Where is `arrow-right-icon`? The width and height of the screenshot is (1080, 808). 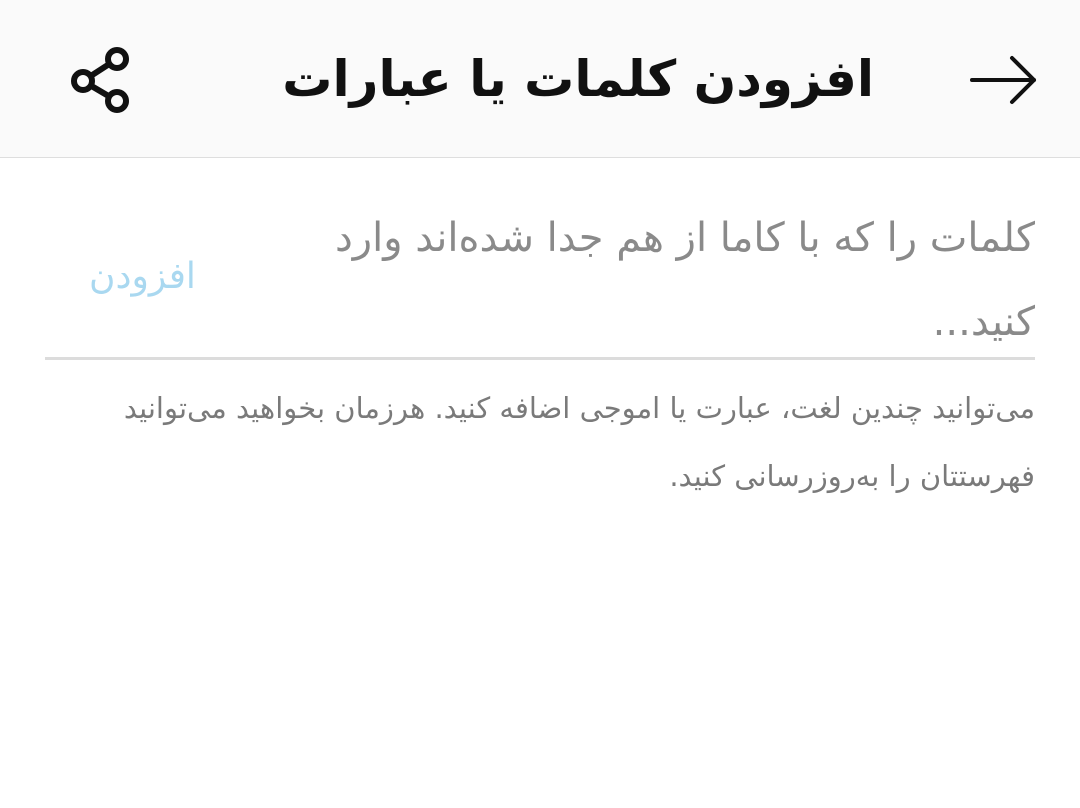
arrow-right-icon is located at coordinates (1003, 80).